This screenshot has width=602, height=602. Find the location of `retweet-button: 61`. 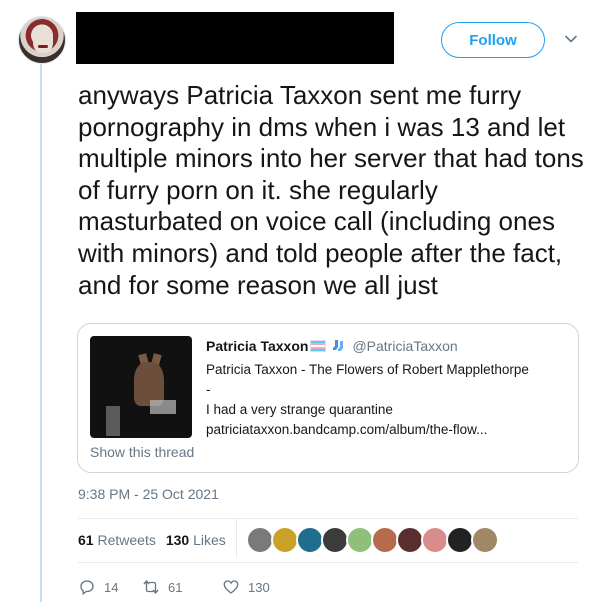

retweet-button: 61 is located at coordinates (182, 587).